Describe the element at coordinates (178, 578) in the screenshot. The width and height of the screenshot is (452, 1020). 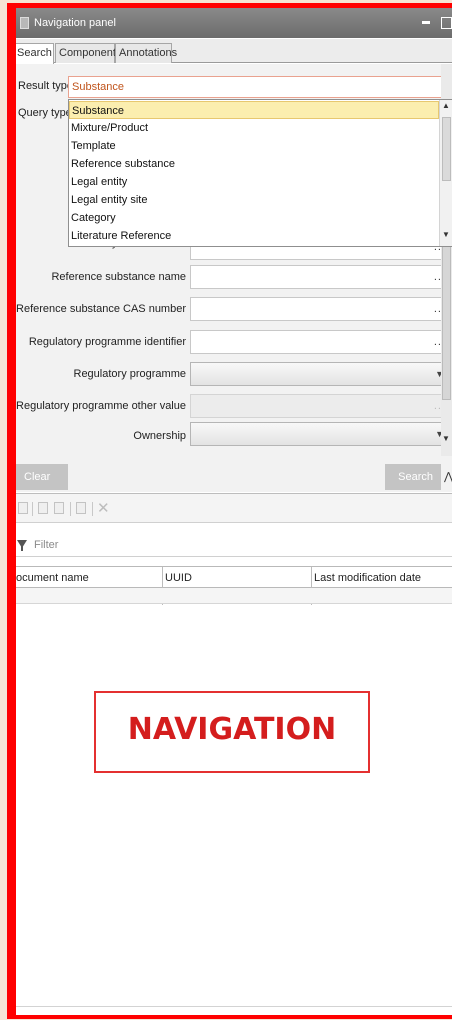
I see `column-uuid: UUID` at that location.